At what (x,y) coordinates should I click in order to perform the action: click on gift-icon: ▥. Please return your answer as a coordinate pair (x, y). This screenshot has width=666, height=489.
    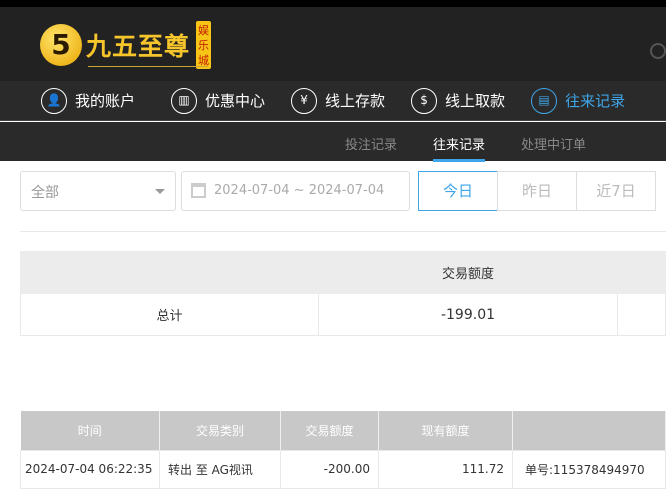
    Looking at the image, I should click on (184, 100).